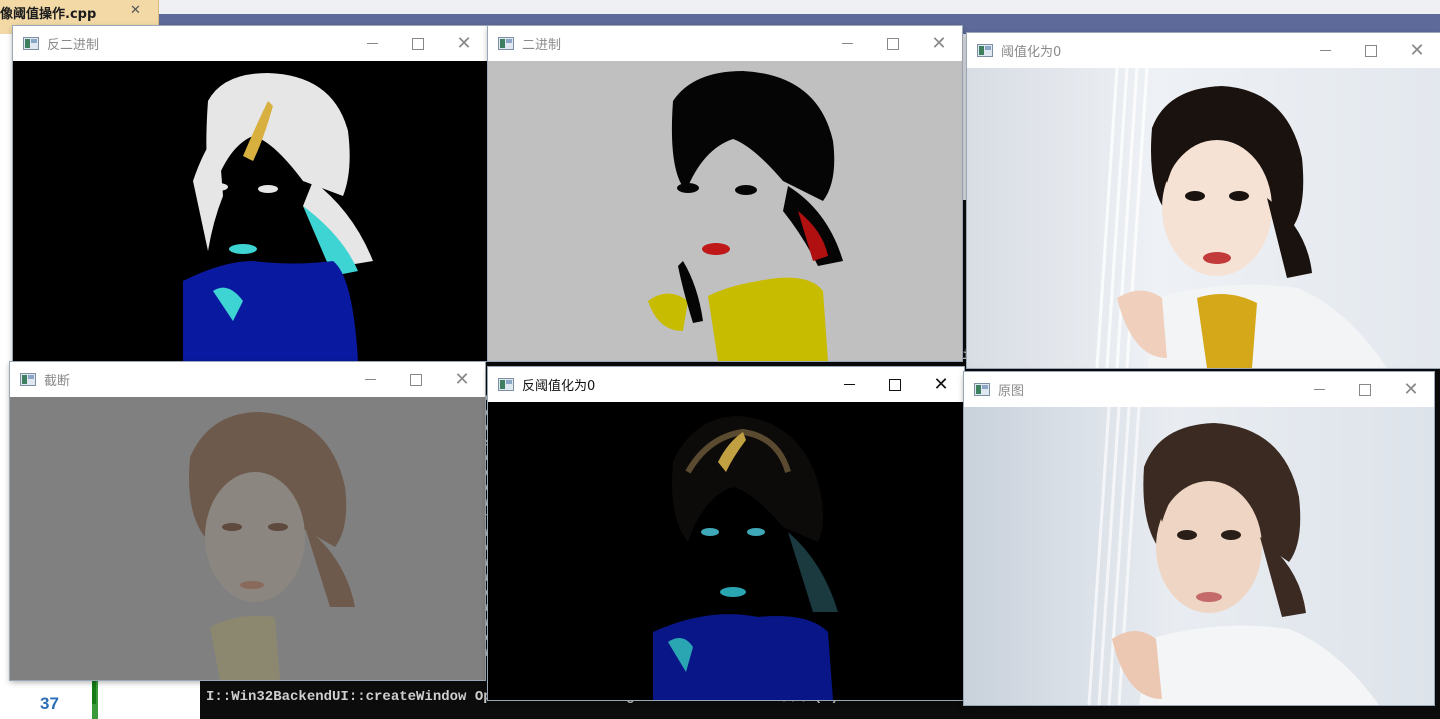 The height and width of the screenshot is (719, 1440). What do you see at coordinates (57, 381) in the screenshot?
I see `window-title: 截断` at bounding box center [57, 381].